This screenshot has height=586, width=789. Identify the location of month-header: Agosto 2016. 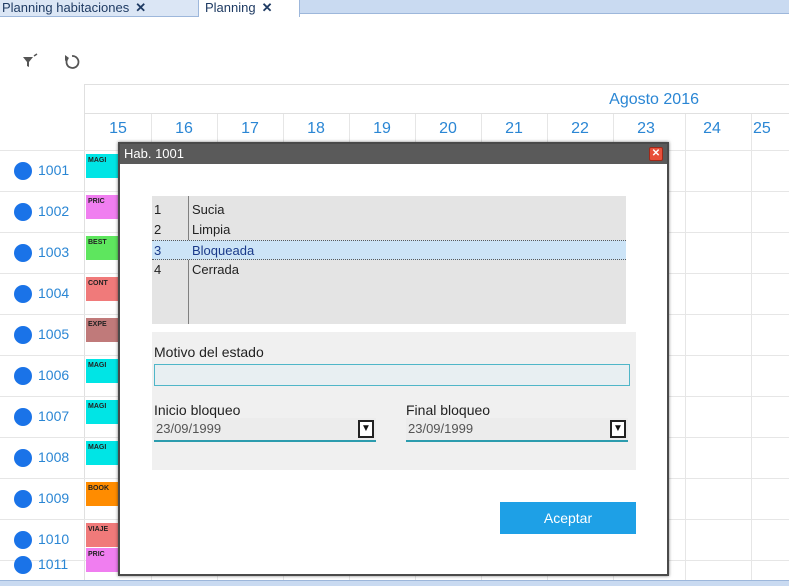
(437, 99).